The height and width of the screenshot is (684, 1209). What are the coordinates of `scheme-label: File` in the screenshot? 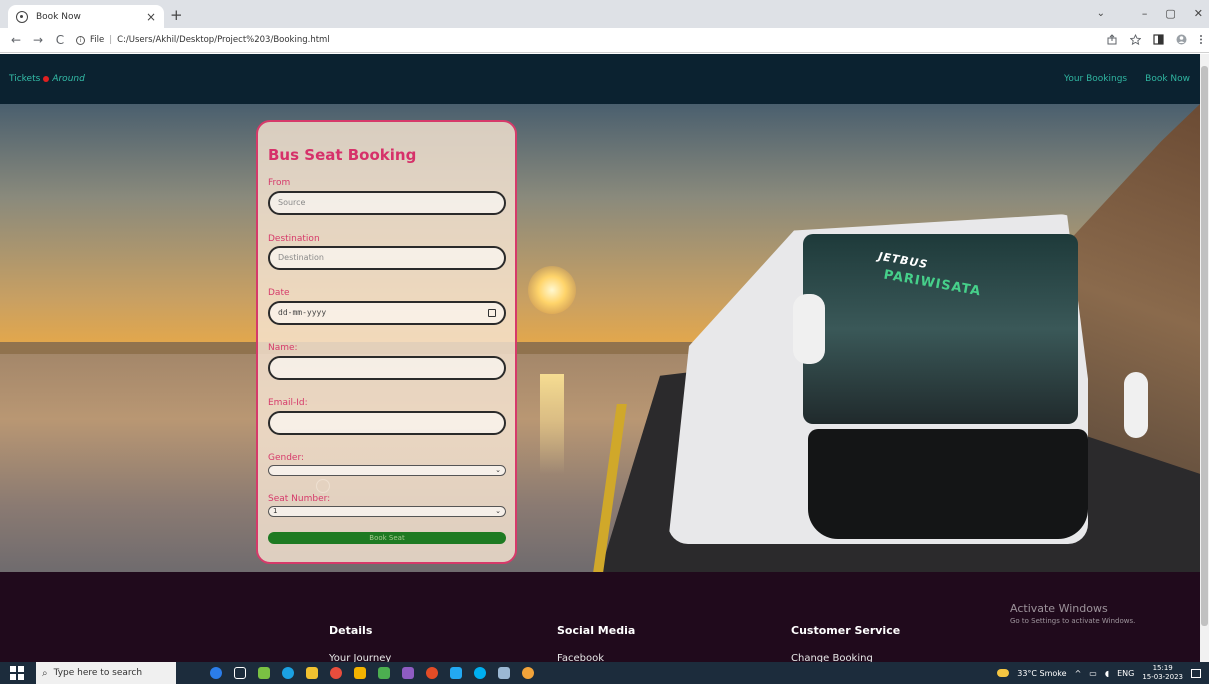 It's located at (97, 40).